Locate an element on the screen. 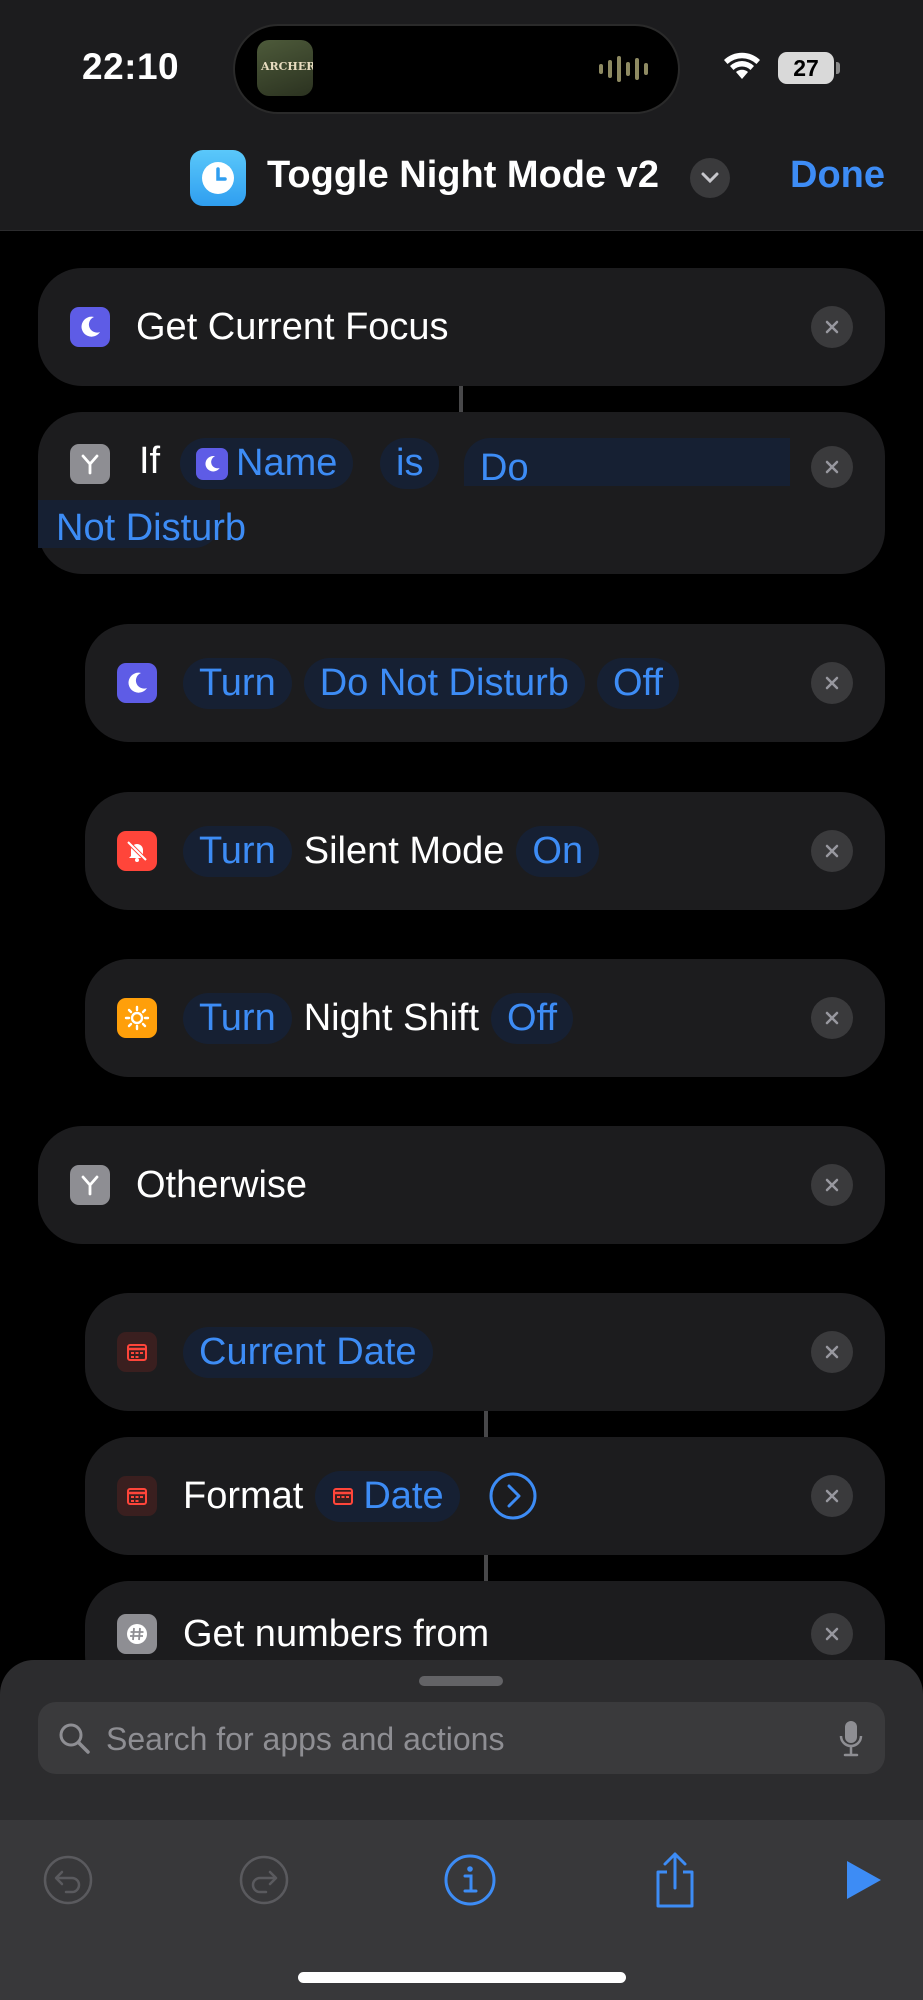  date-variable-token: Date is located at coordinates (387, 1496).